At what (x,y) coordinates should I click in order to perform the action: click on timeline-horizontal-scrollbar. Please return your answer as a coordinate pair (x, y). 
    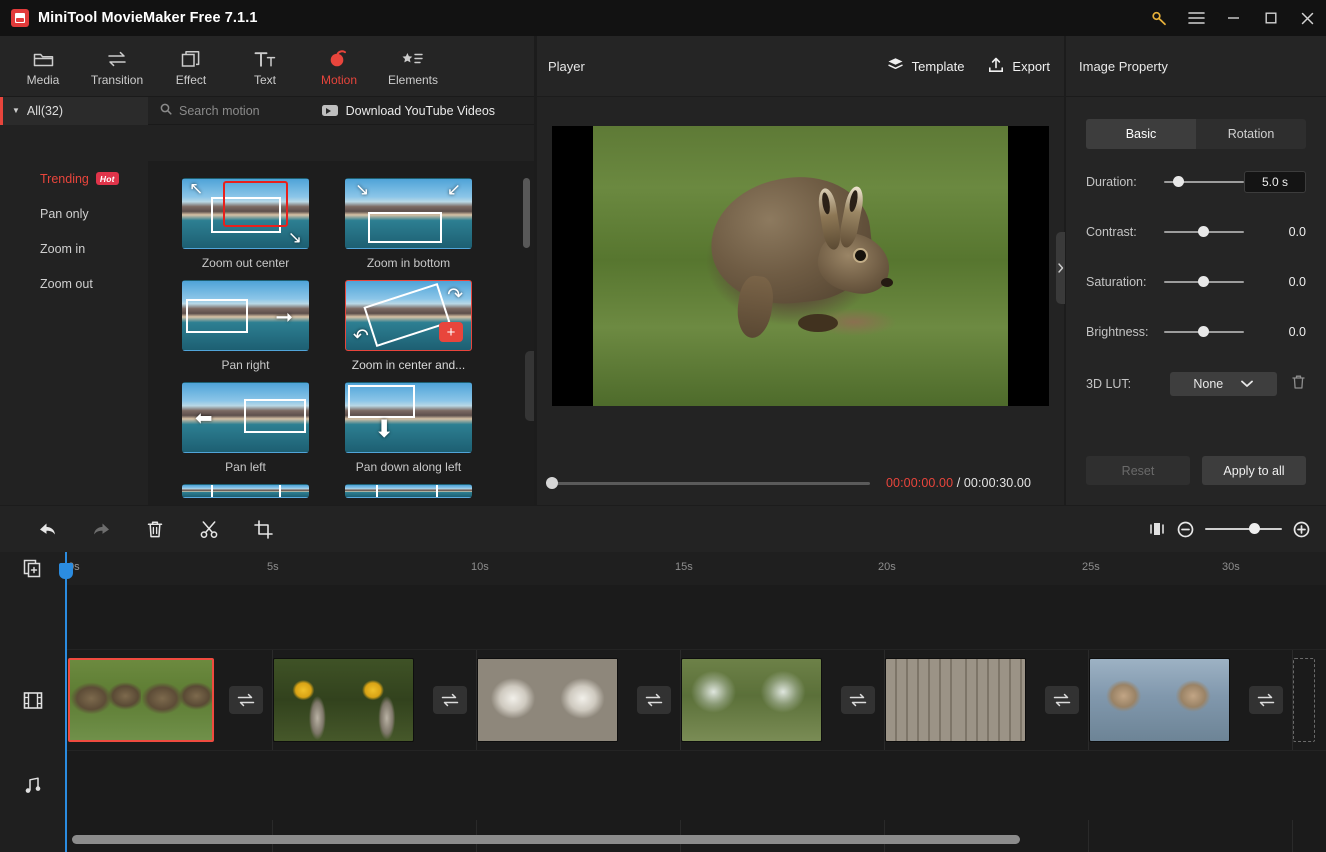
    Looking at the image, I should click on (546, 839).